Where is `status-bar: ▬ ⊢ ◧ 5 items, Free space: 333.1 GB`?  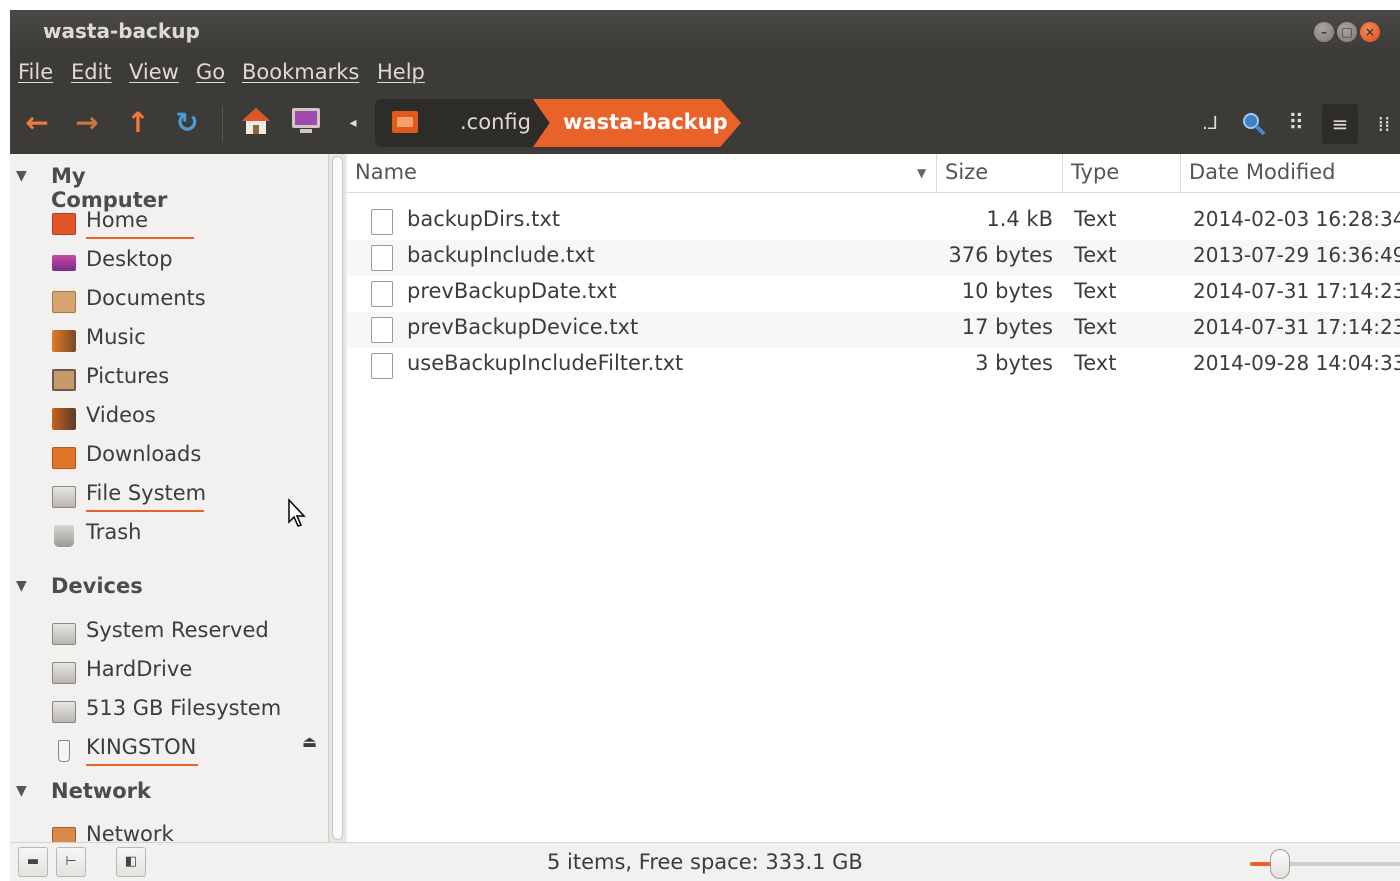 status-bar: ▬ ⊢ ◧ 5 items, Free space: 333.1 GB is located at coordinates (705, 861).